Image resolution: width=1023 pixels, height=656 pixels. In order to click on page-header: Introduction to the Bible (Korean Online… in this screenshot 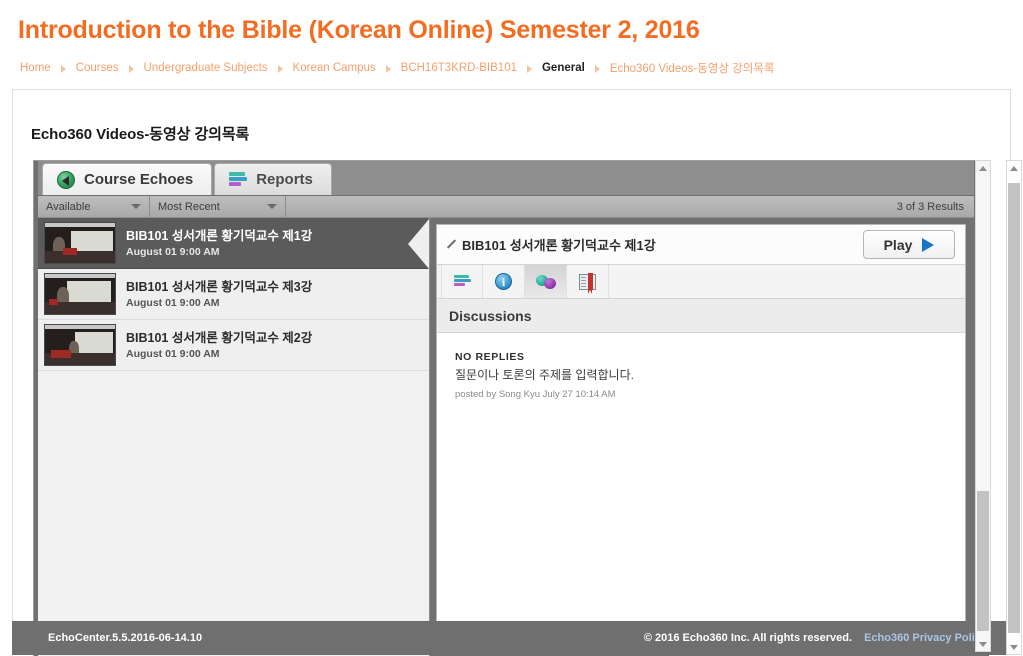, I will do `click(511, 38)`.